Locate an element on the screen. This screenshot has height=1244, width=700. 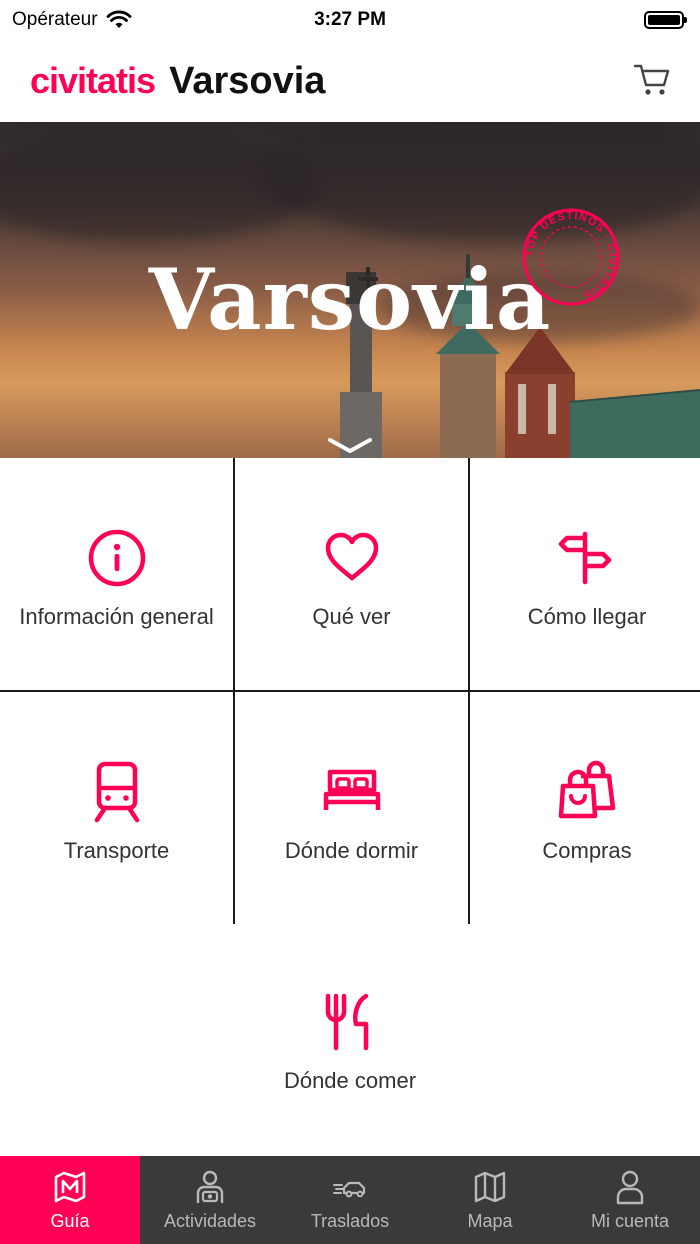
menu-tile-transporte: Transporte is located at coordinates (116, 809).